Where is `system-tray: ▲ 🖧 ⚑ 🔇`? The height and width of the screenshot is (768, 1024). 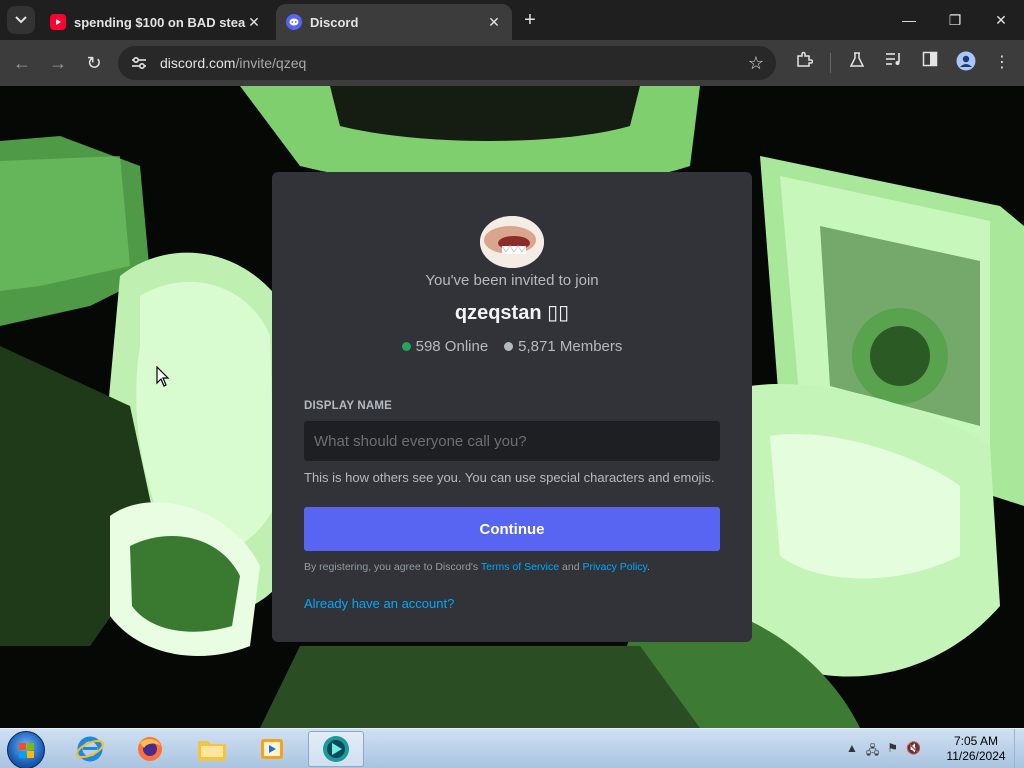
system-tray: ▲ 🖧 ⚑ 🔇 is located at coordinates (883, 751).